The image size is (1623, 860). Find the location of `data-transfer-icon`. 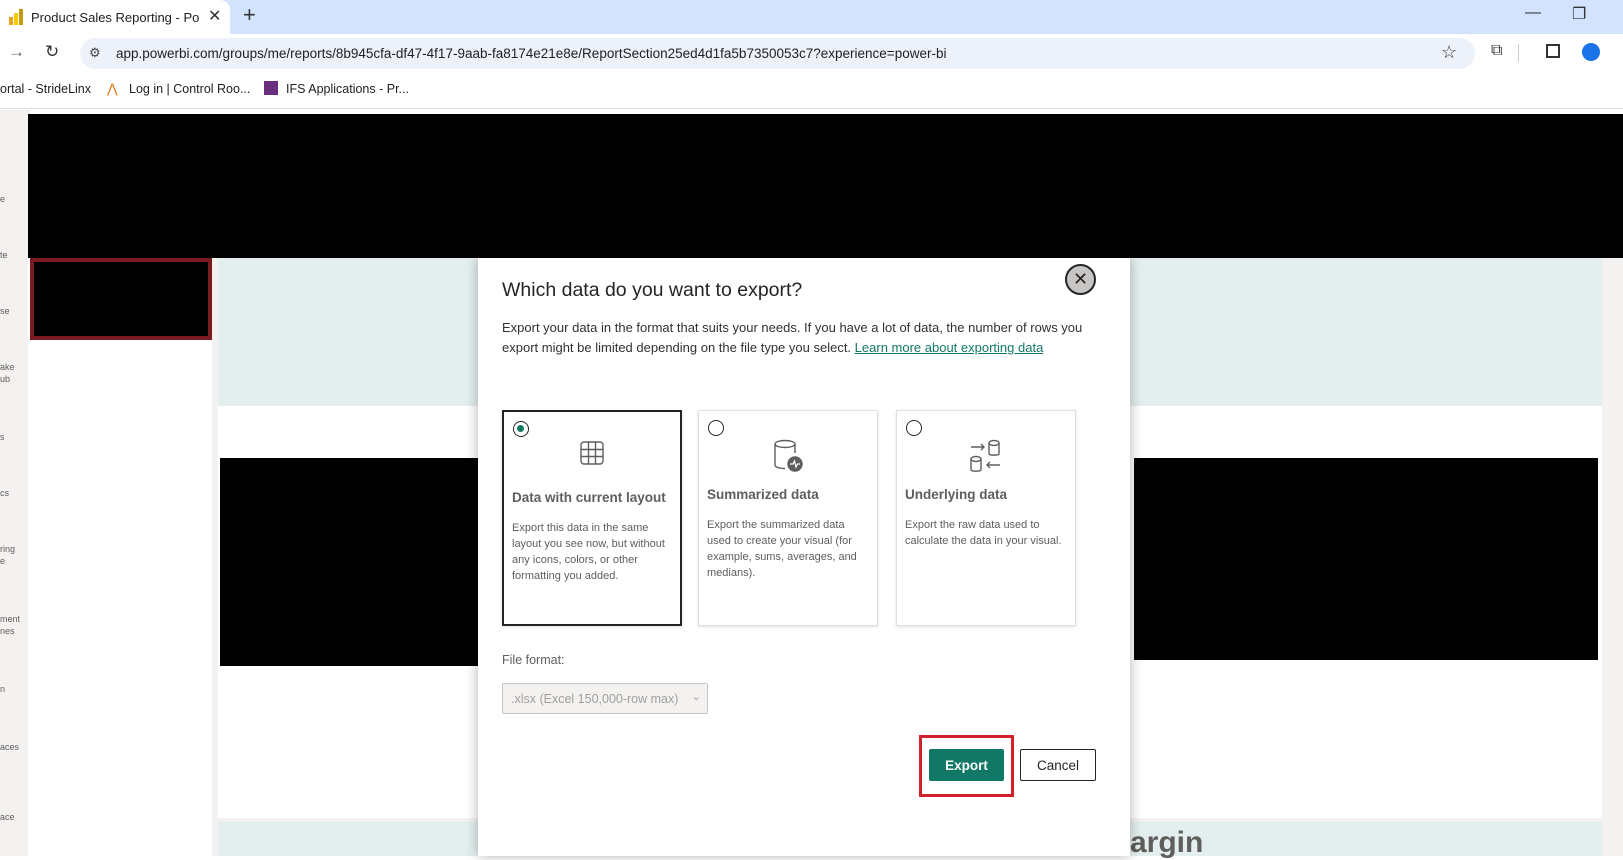

data-transfer-icon is located at coordinates (986, 456).